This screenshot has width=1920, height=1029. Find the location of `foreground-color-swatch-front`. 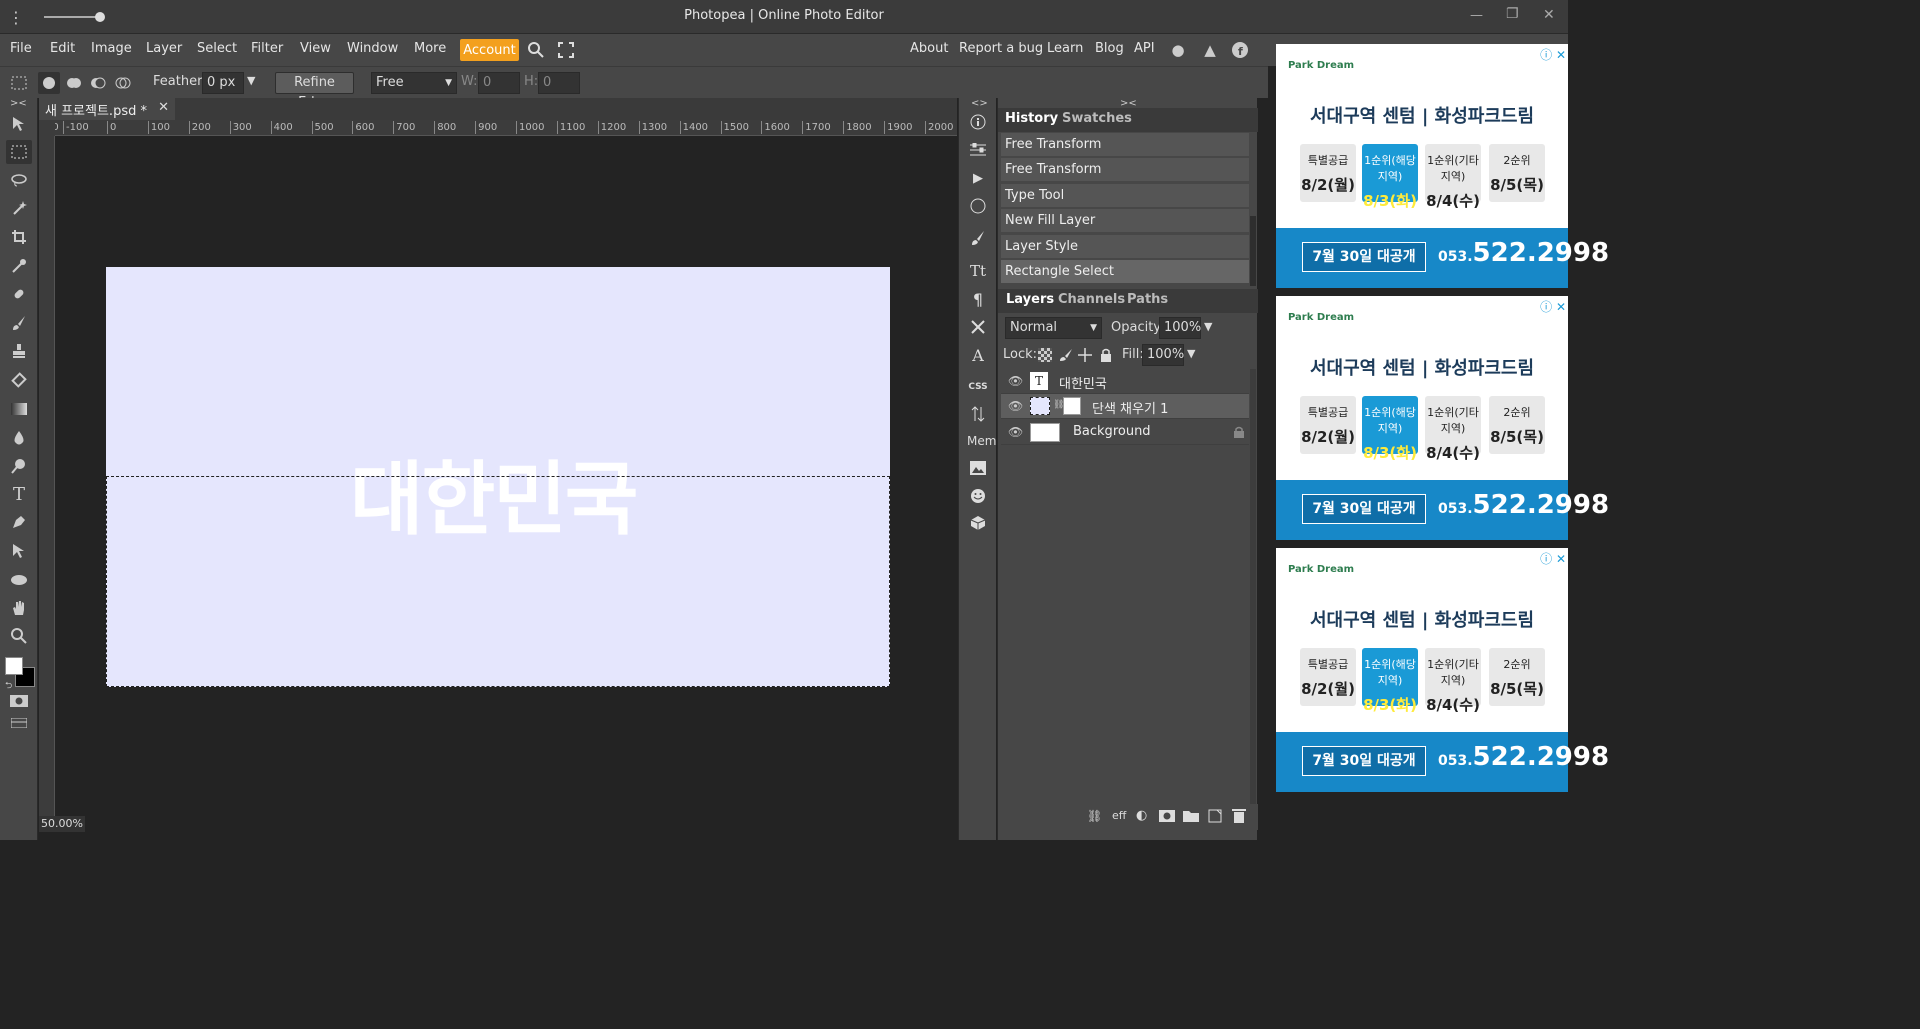

foreground-color-swatch-front is located at coordinates (14, 666).